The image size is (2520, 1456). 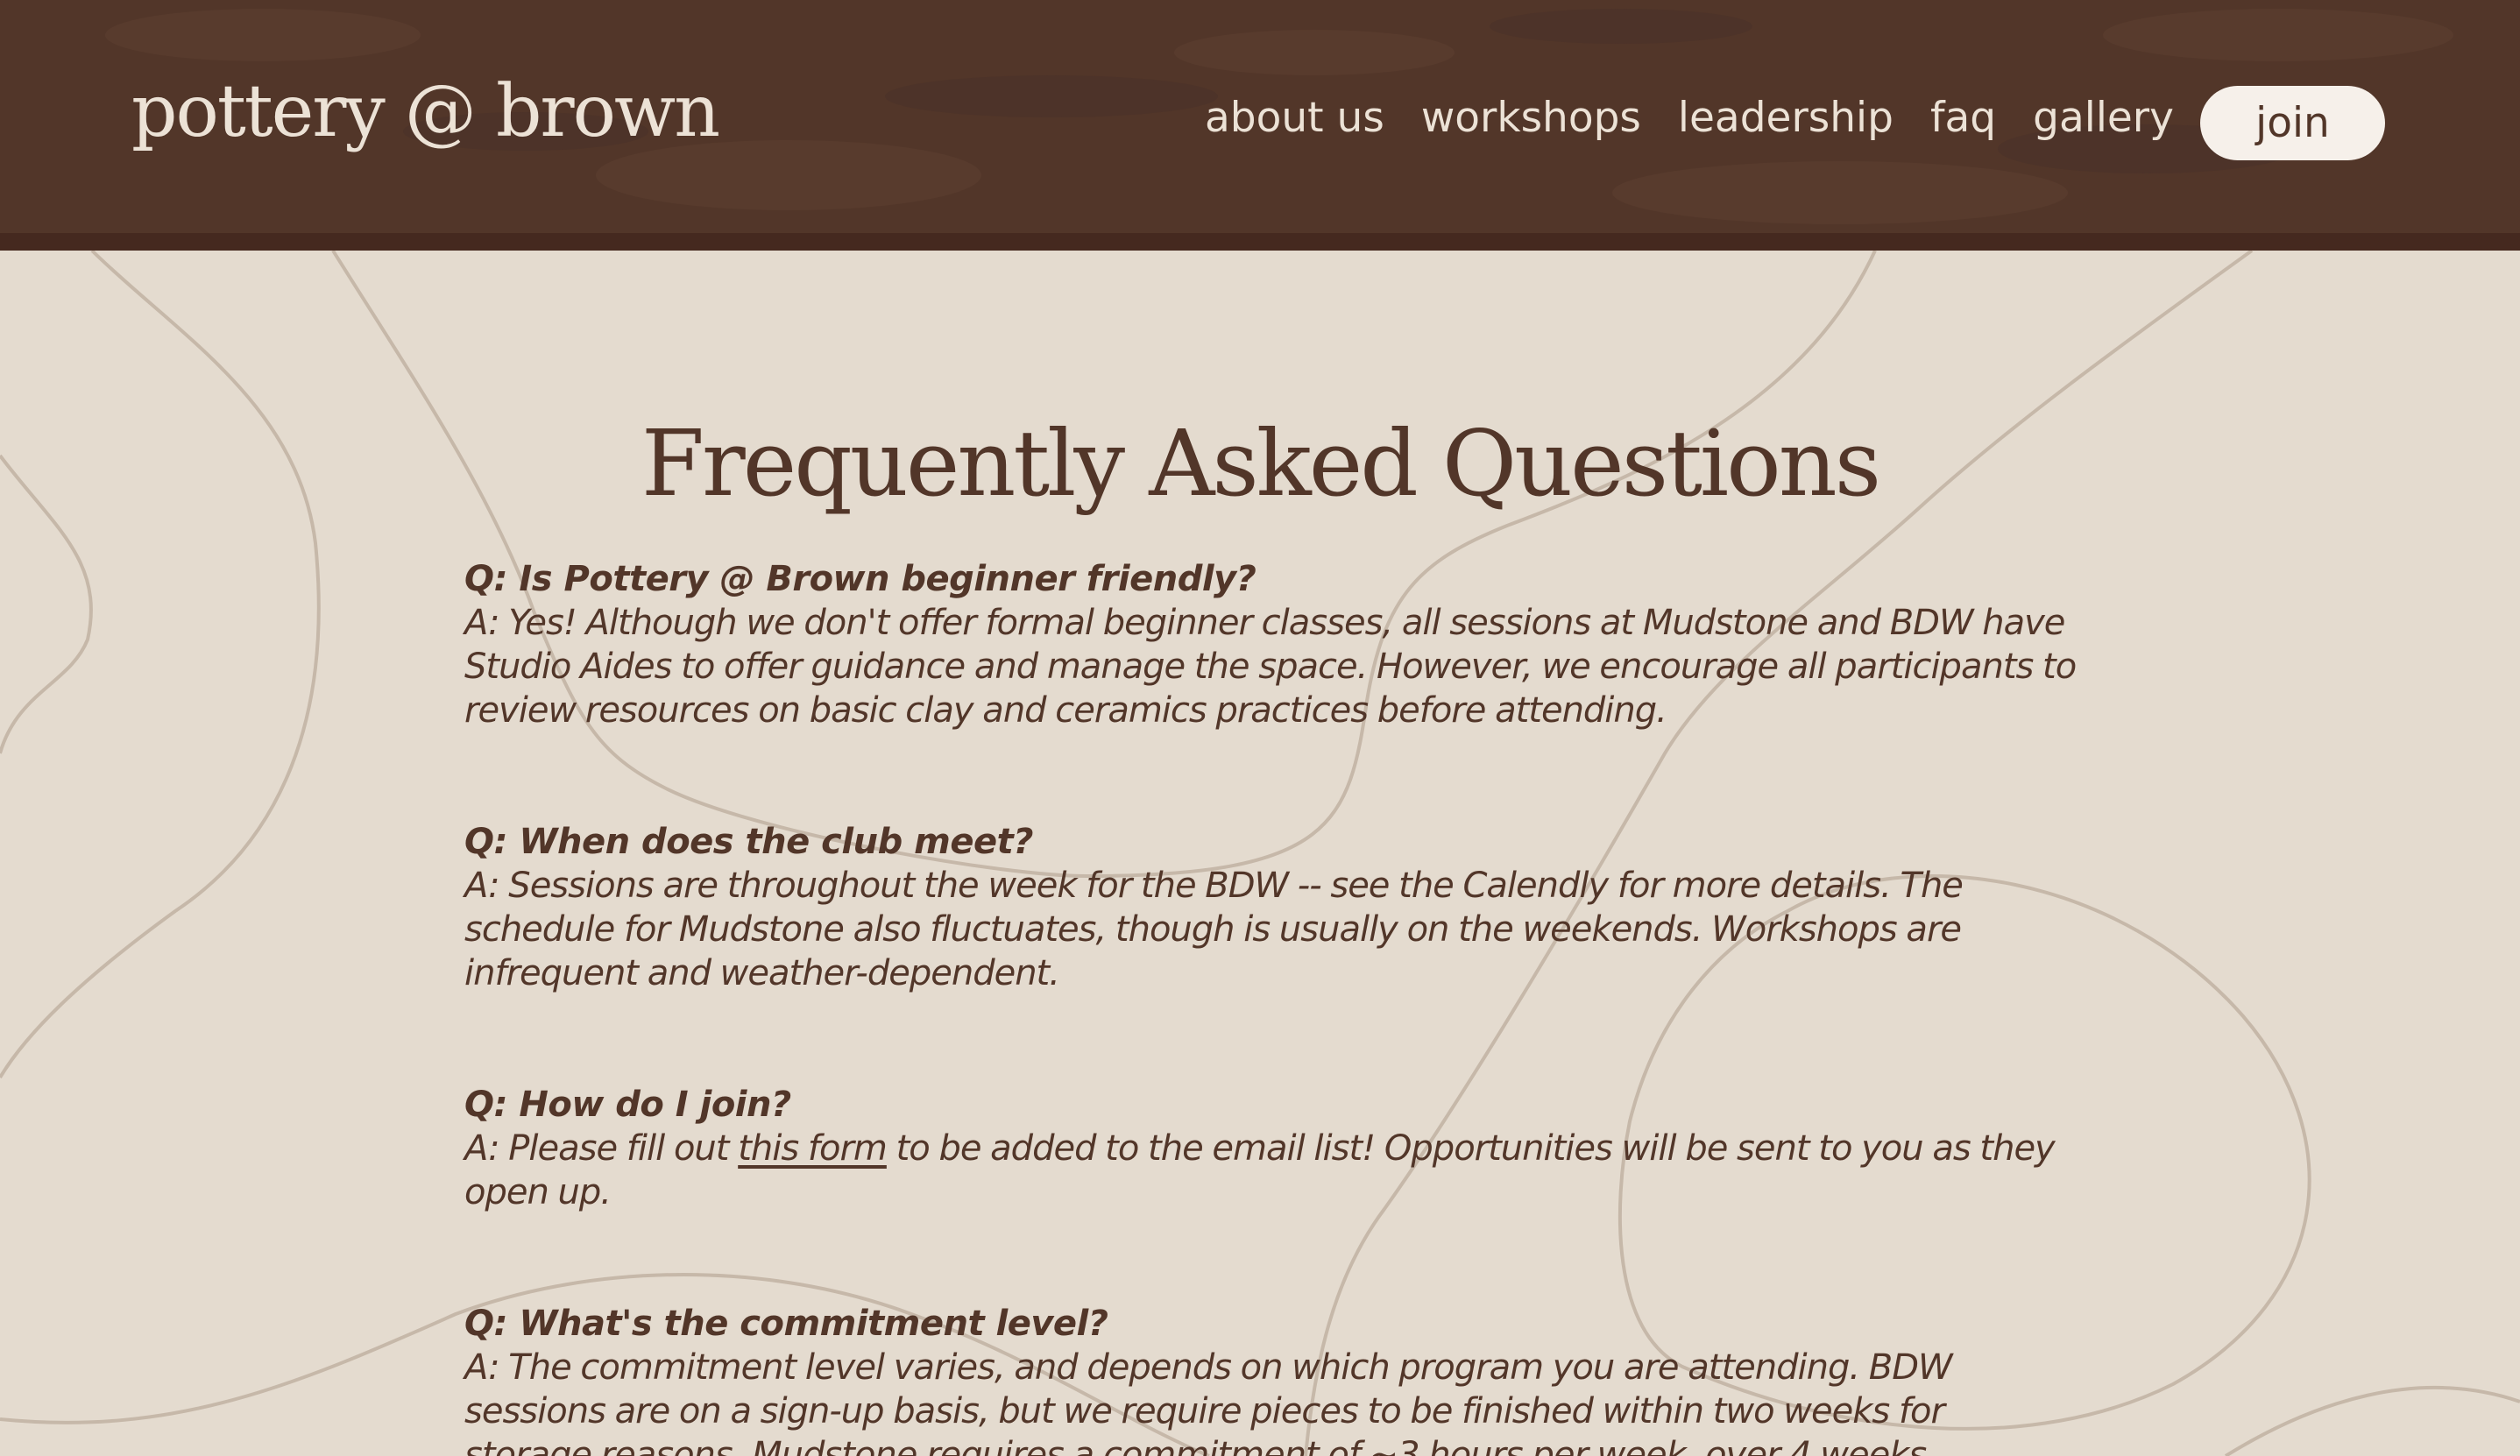 I want to click on faq-answer-text: A: Please fill out, so click(x=601, y=1148).